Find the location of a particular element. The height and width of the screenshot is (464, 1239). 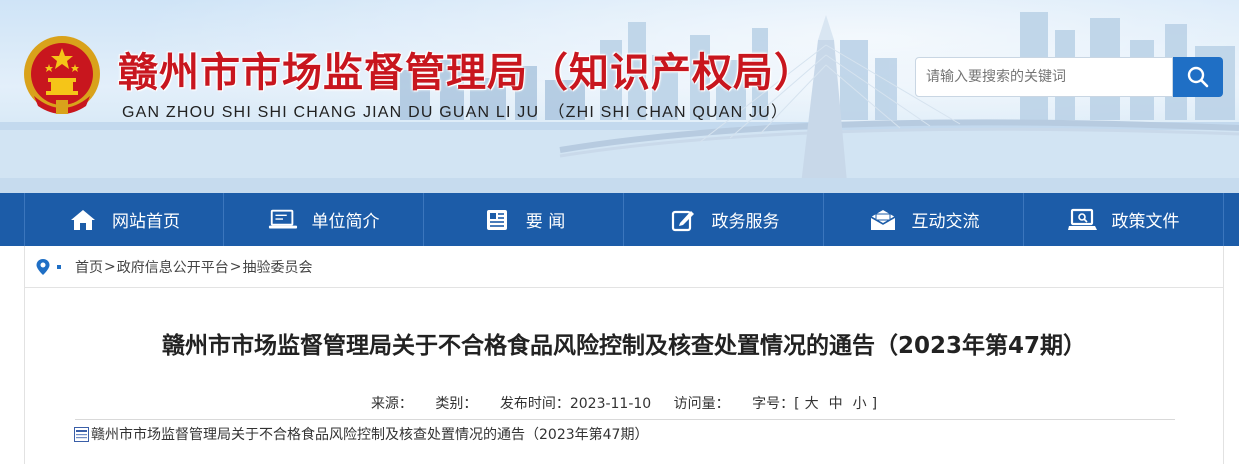

nav-item-label: 政策文件 is located at coordinates (1145, 222).